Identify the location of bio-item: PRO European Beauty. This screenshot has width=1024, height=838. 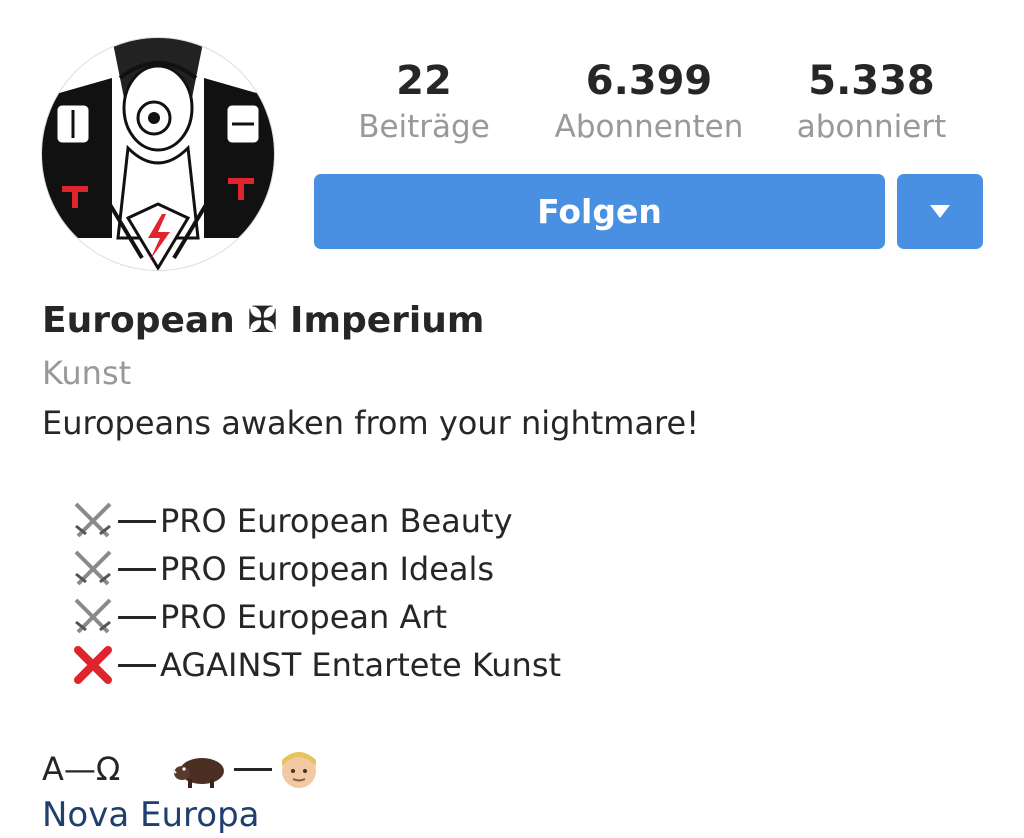
(291, 521).